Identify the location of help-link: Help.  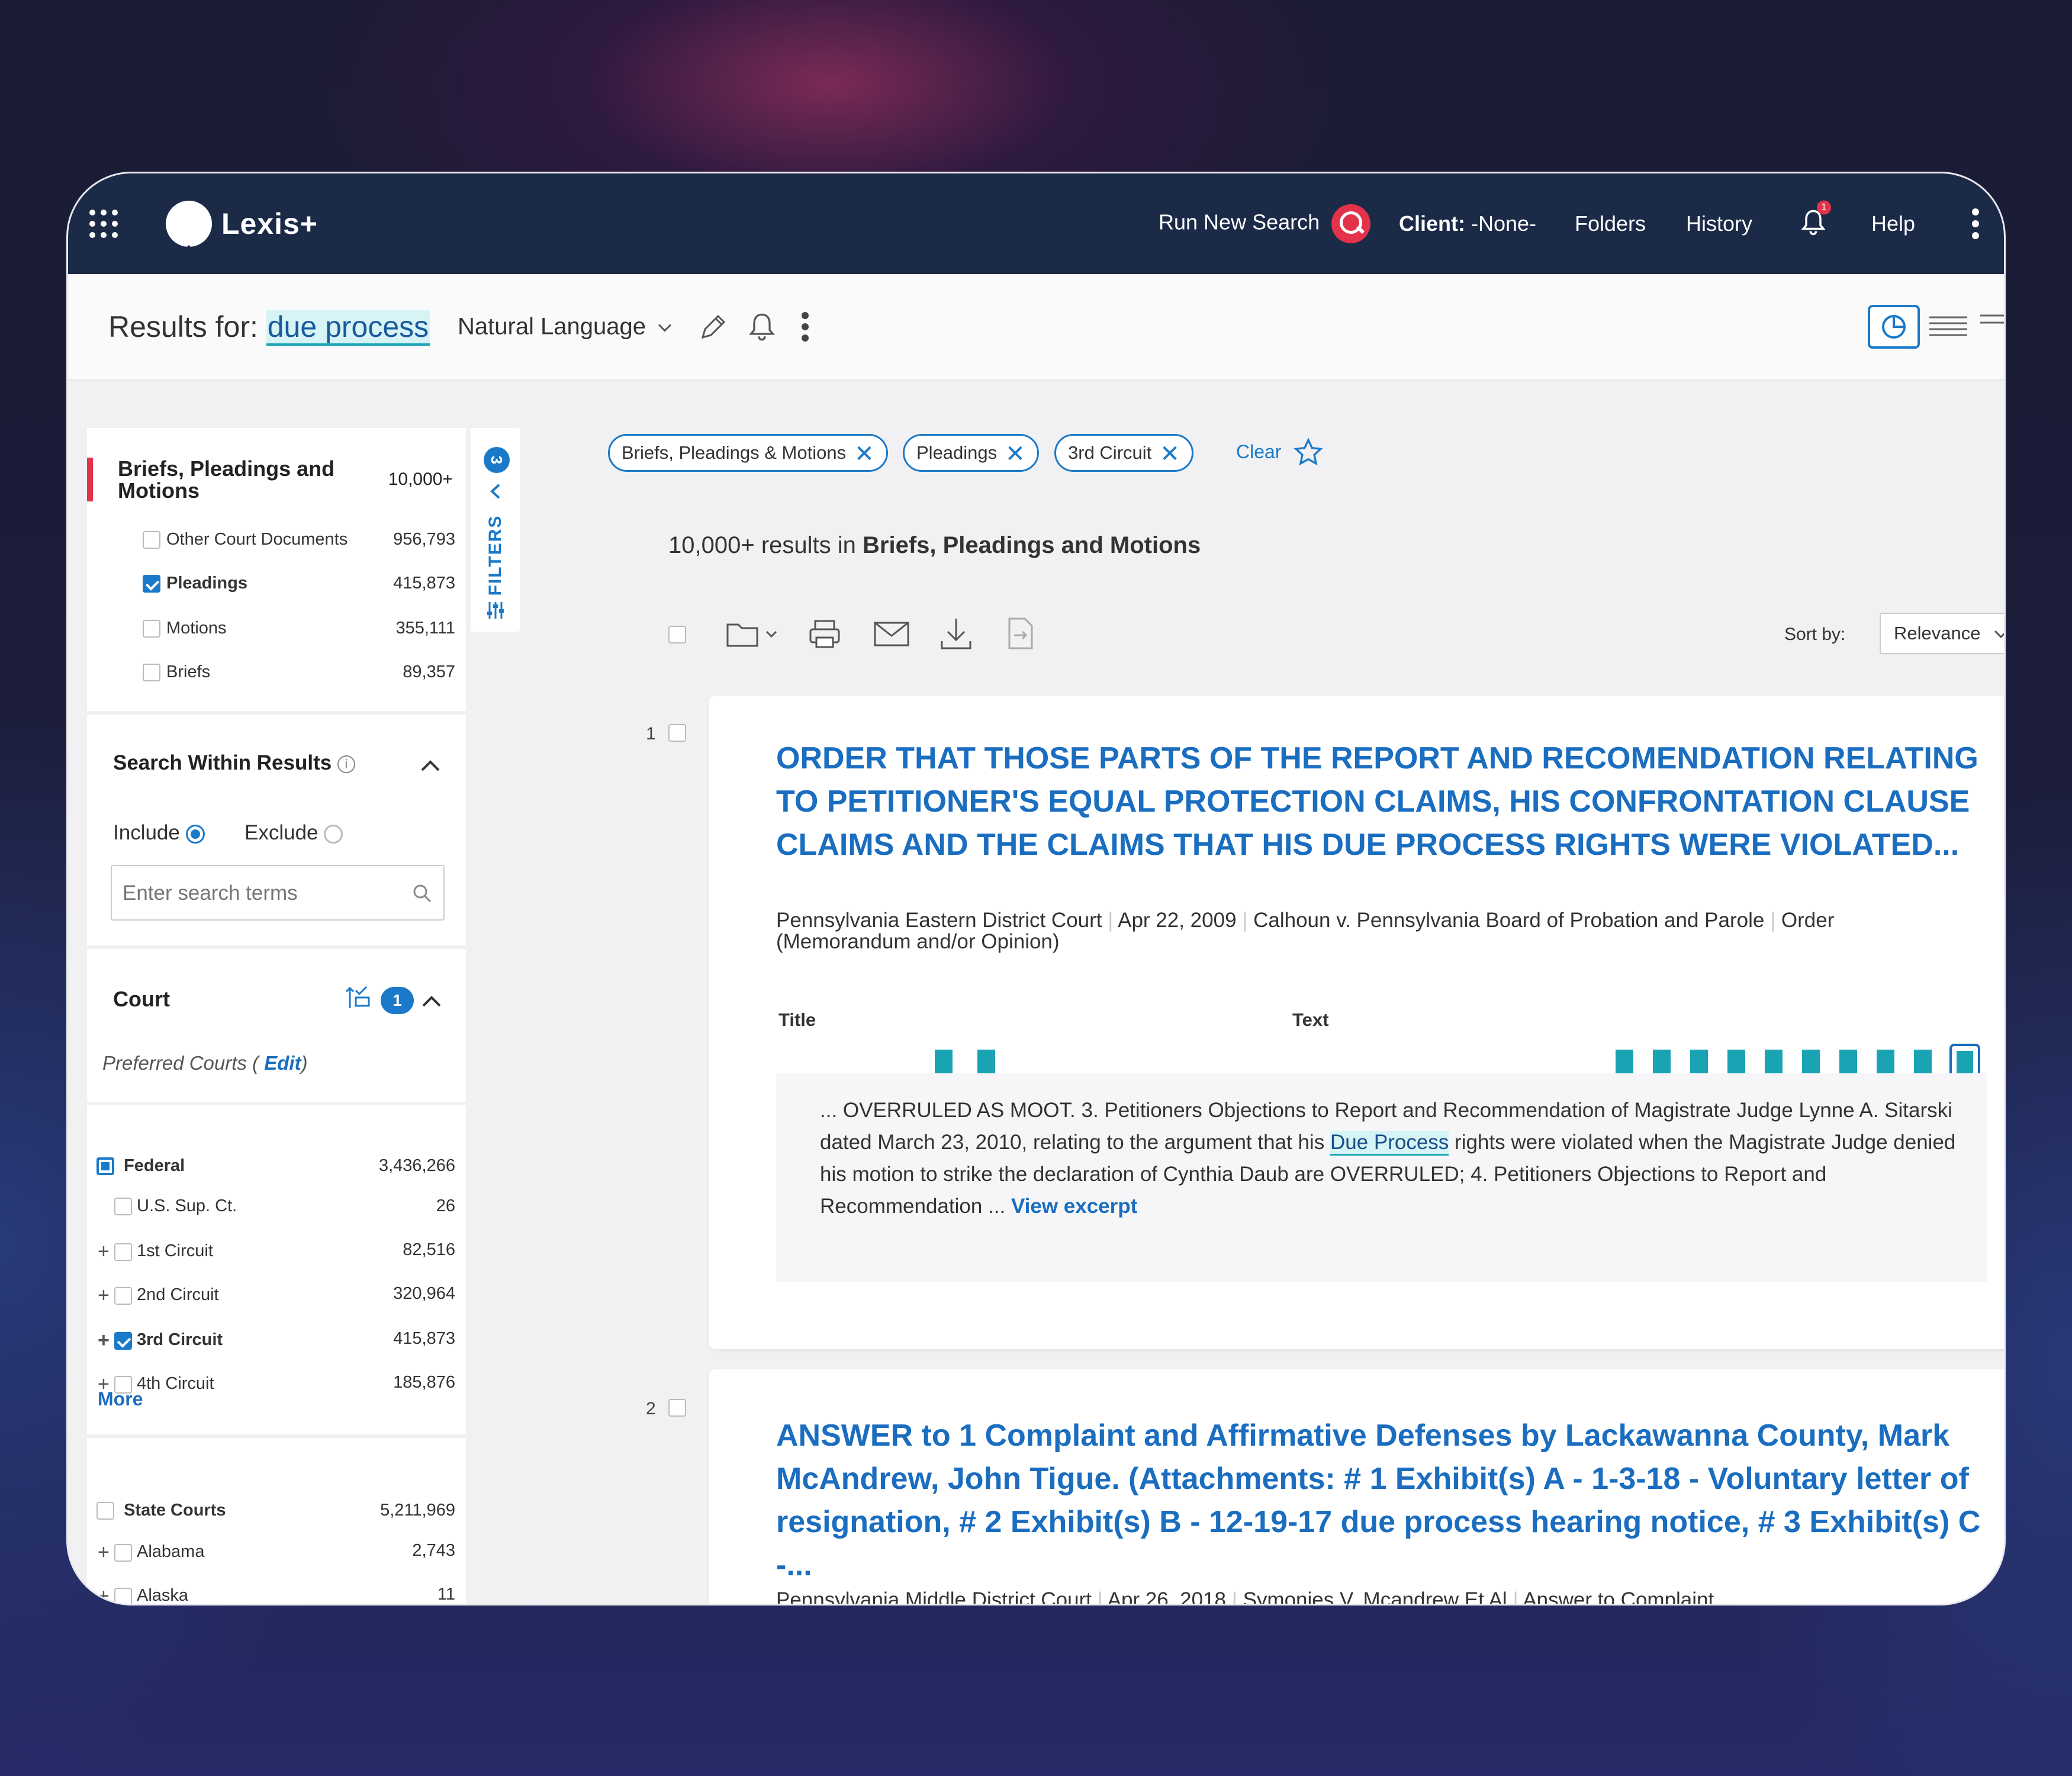
(1893, 223).